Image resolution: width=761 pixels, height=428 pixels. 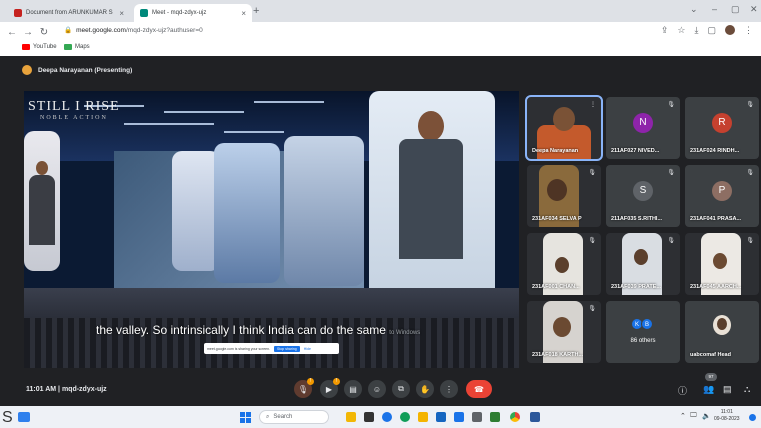 I want to click on emoji-button: ☺, so click(x=377, y=389).